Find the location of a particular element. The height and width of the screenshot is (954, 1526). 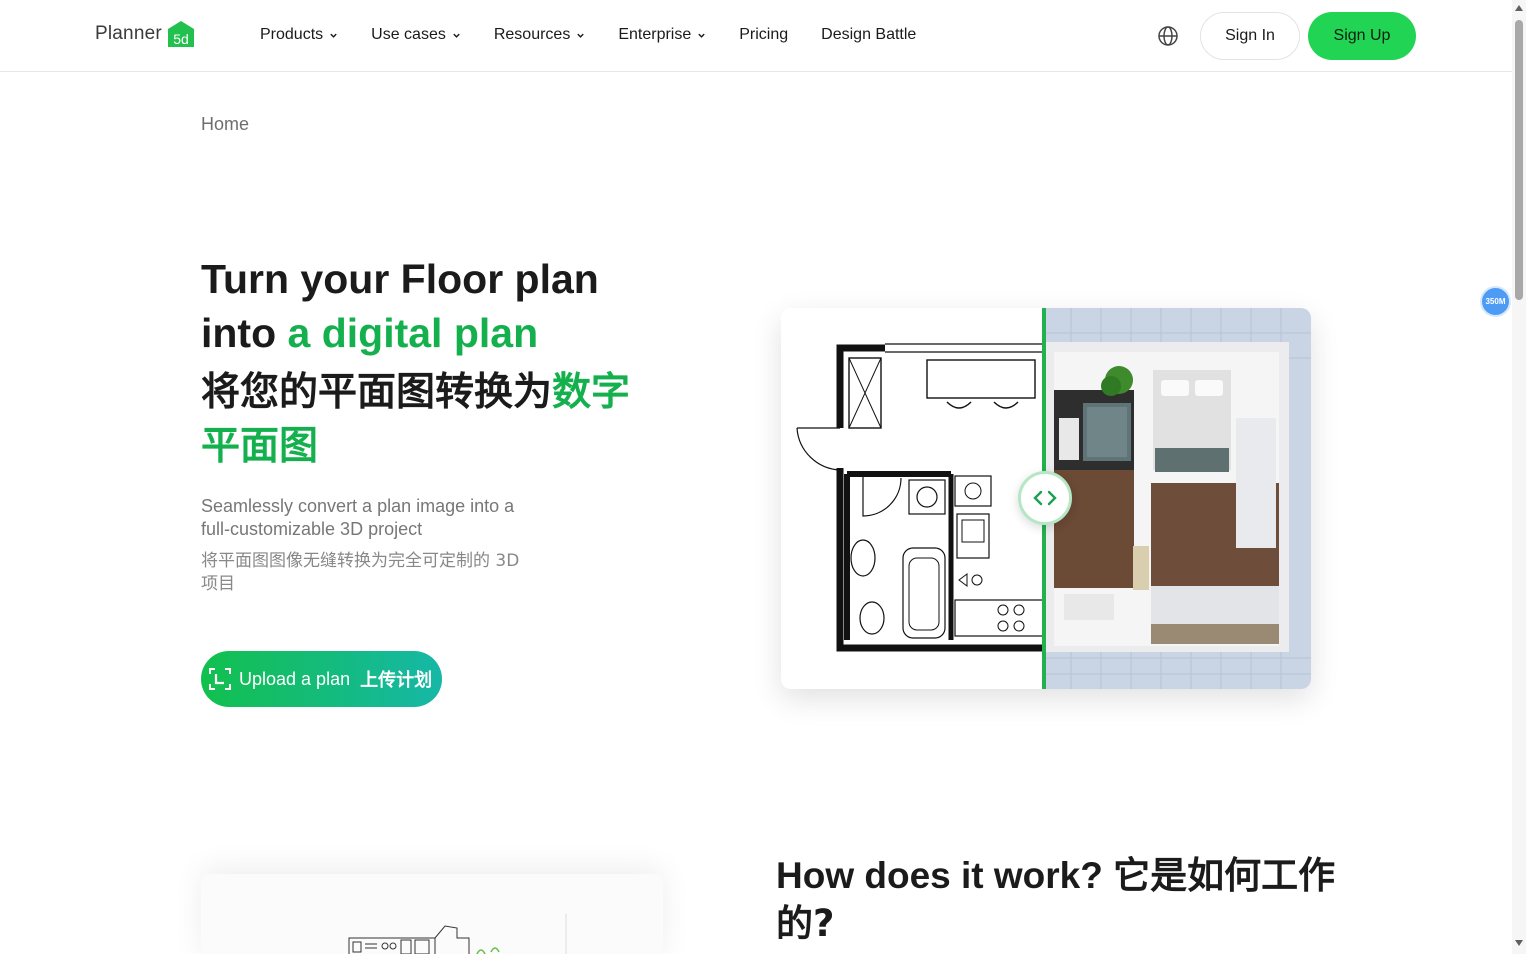

how-it-works-title-en: How does it work? is located at coordinates (939, 875).